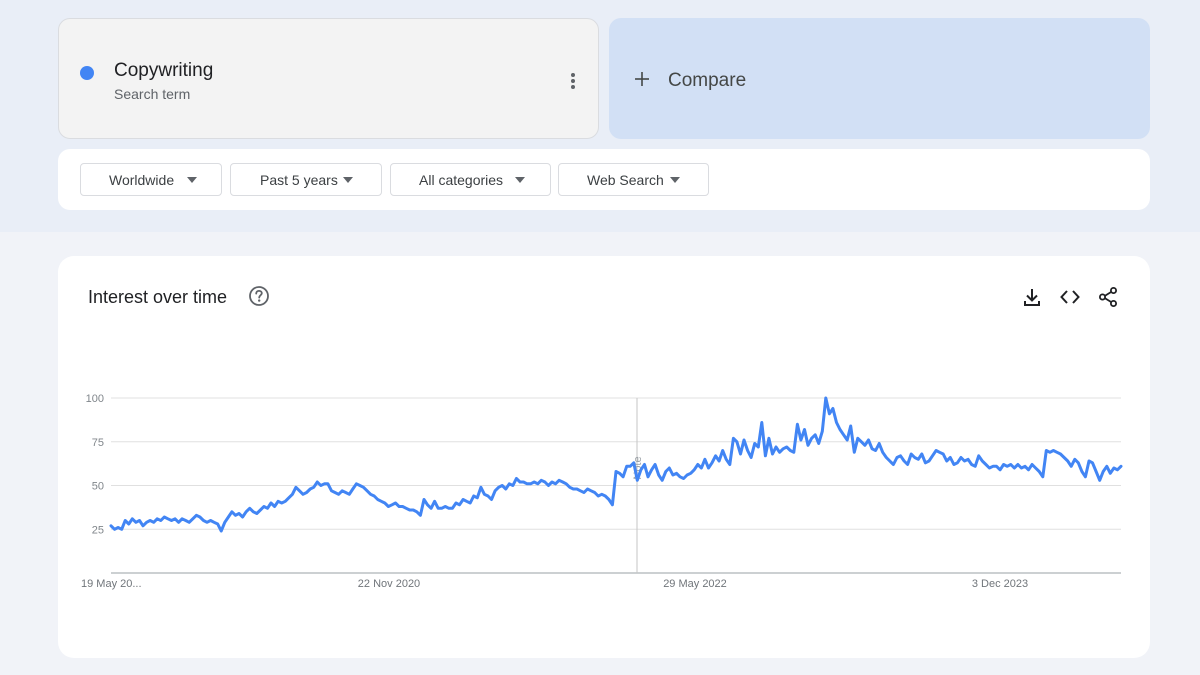 This screenshot has height=675, width=1200. Describe the element at coordinates (163, 71) in the screenshot. I see `search-term-name: Copywriting` at that location.